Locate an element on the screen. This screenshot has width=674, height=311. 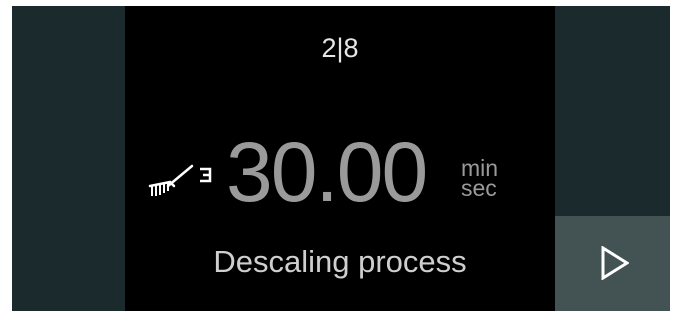
timer-value: 30.00 is located at coordinates (327, 172).